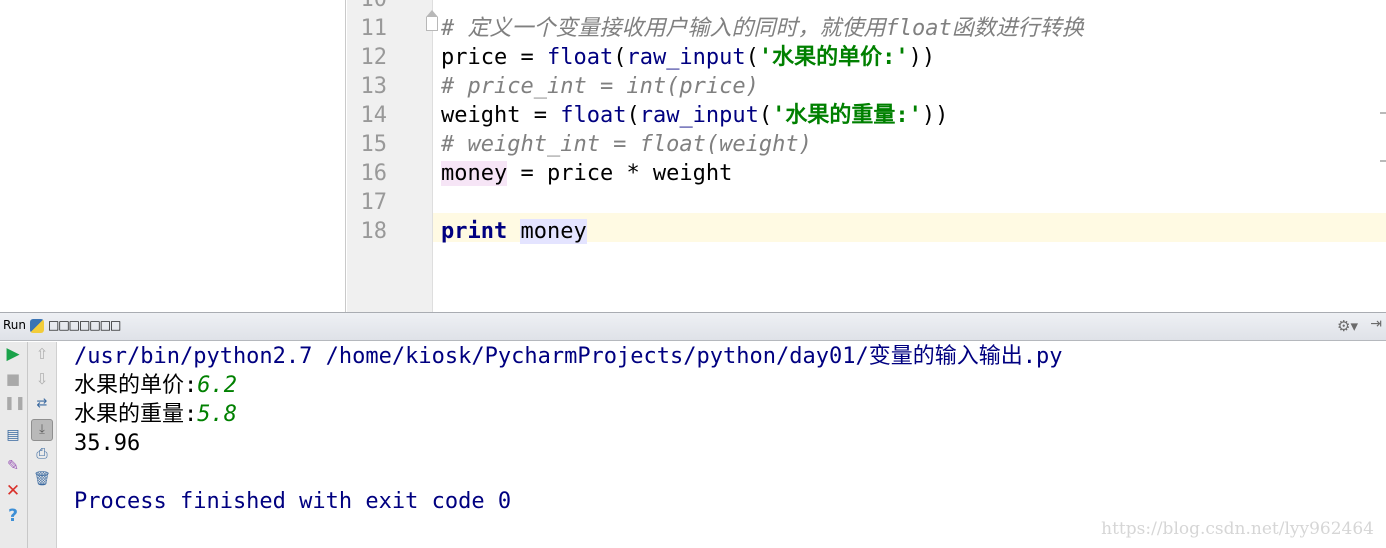 This screenshot has width=1386, height=548. What do you see at coordinates (14, 325) in the screenshot?
I see `run-title: Run` at bounding box center [14, 325].